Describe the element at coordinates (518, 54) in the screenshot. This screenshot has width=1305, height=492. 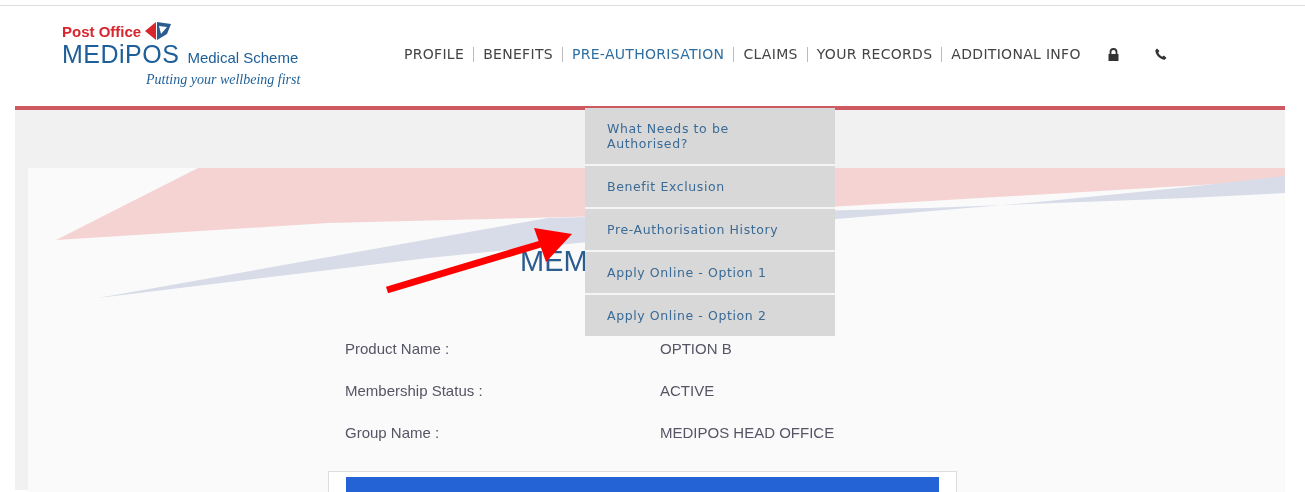
I see `nav-link: BENEFITS` at that location.